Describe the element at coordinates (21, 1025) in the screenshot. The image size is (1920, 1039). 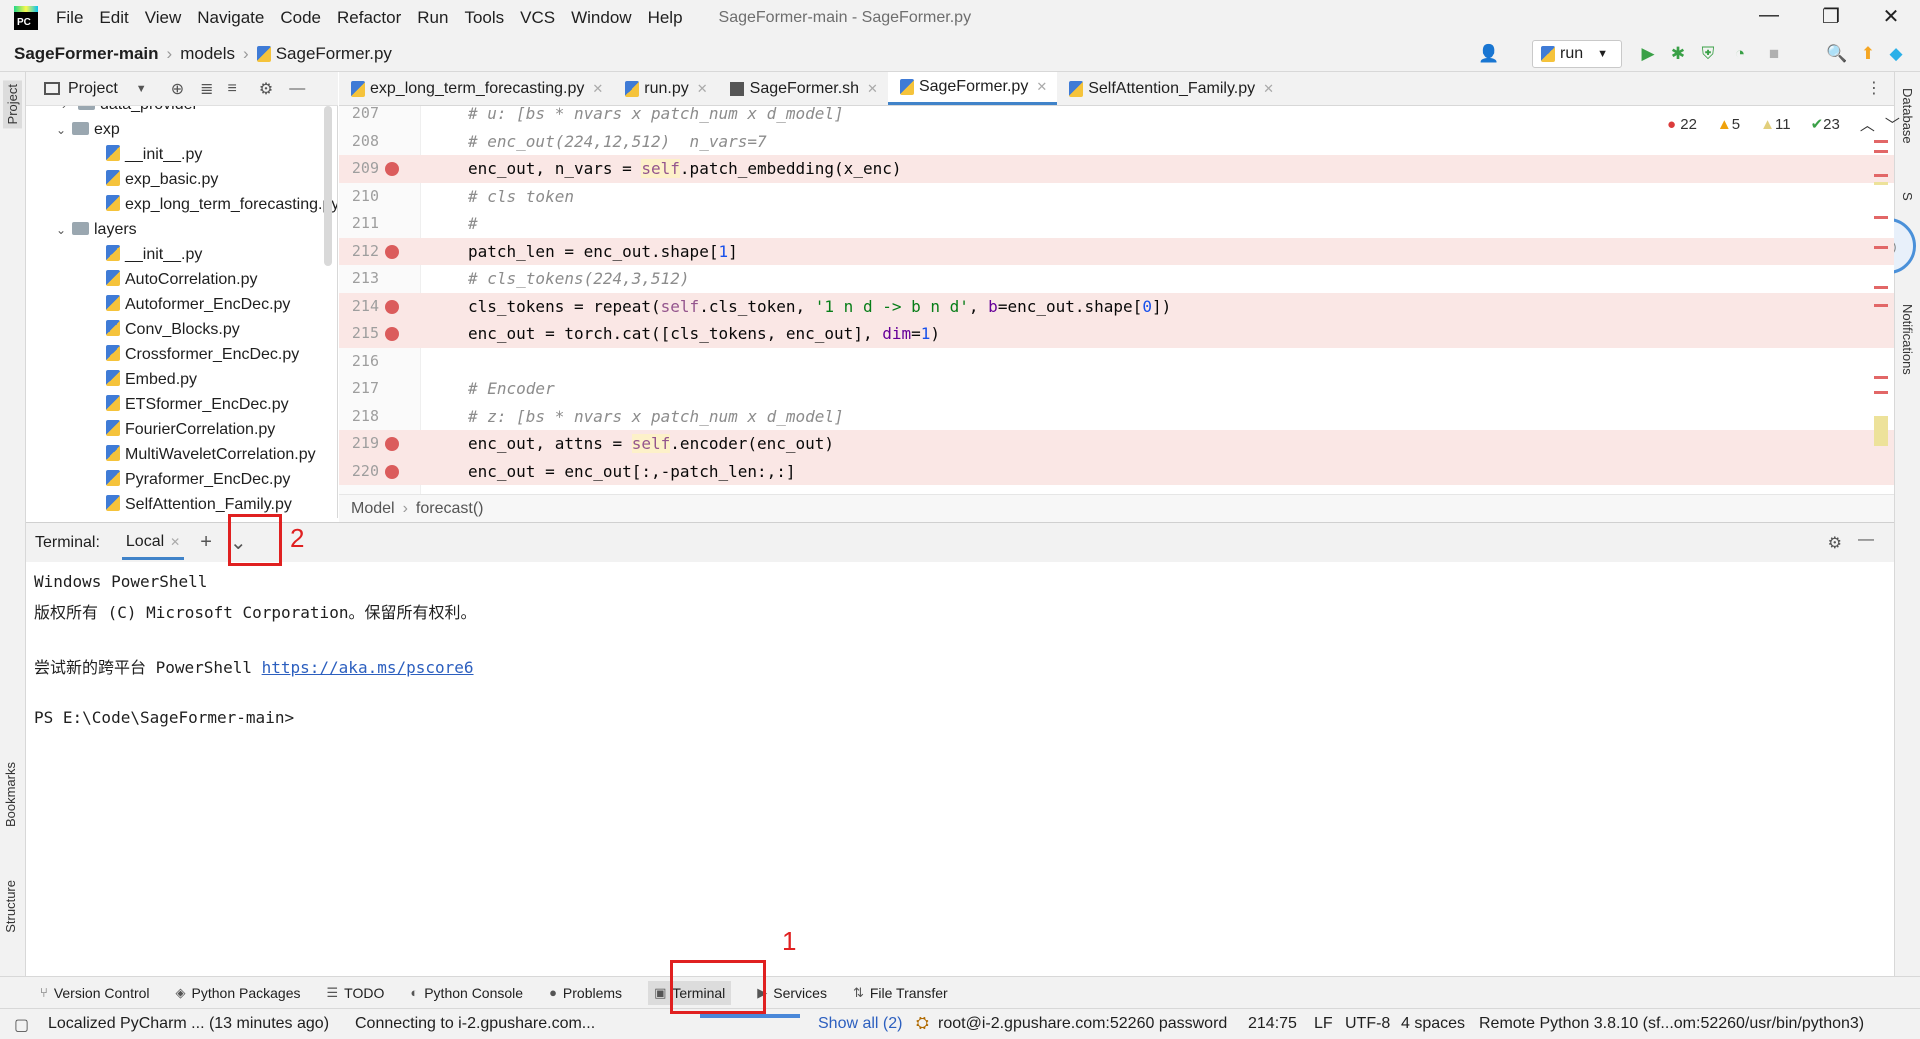
I see `toggle-tool-windows-icon: ▢` at that location.